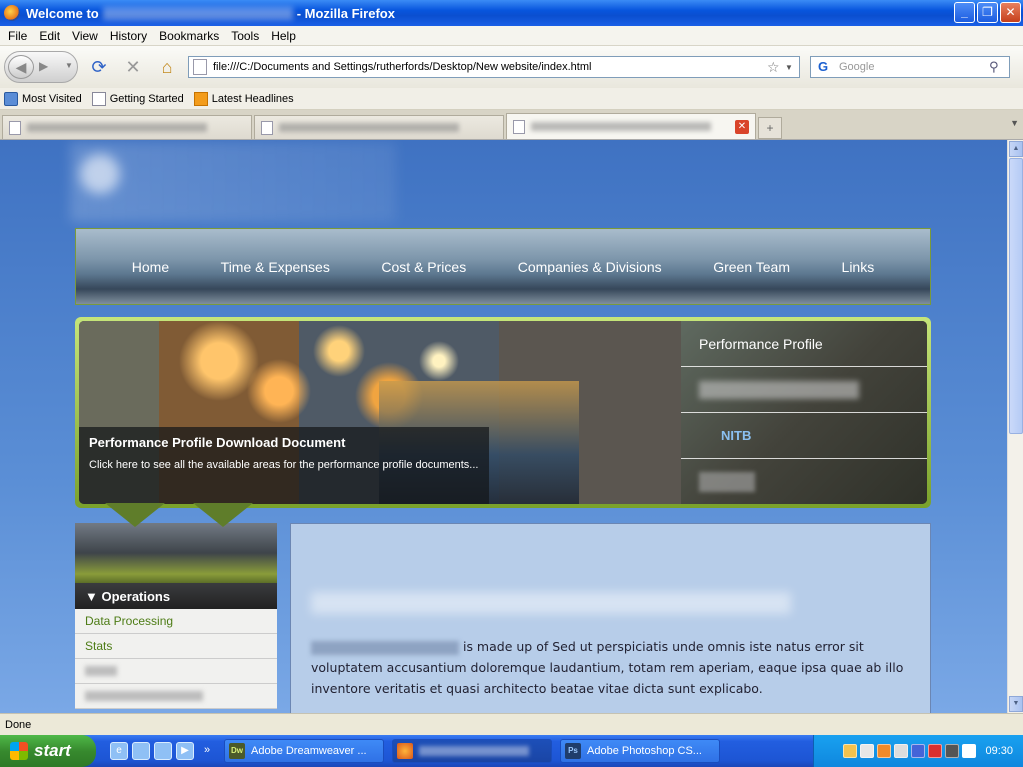  What do you see at coordinates (62, 13) in the screenshot?
I see `window-title-prefix: Welcome to` at bounding box center [62, 13].